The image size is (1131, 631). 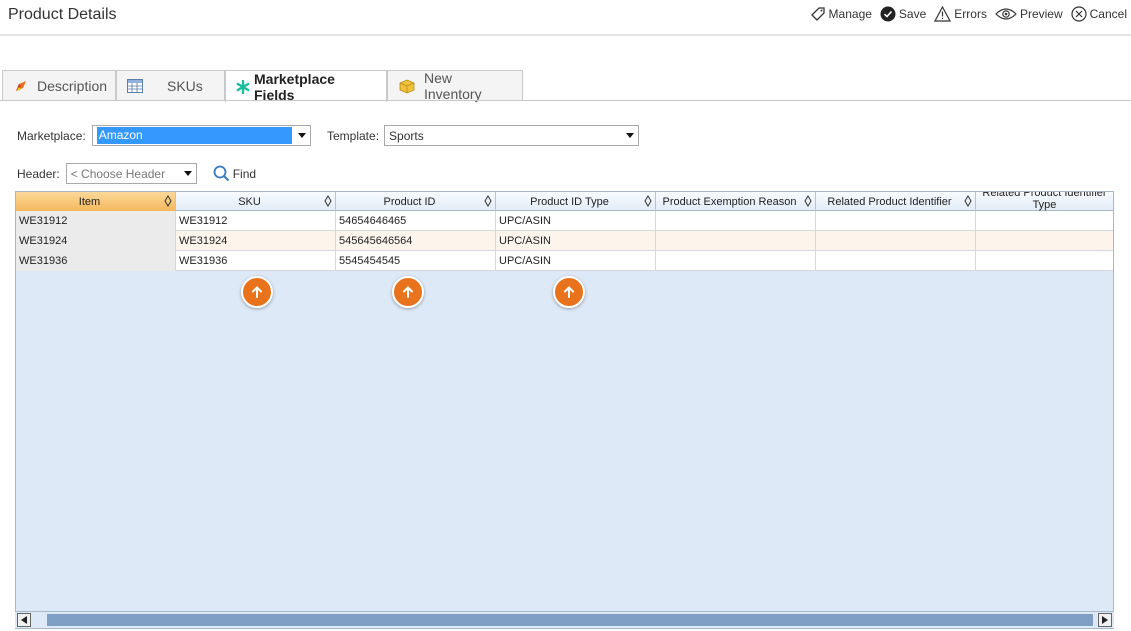 What do you see at coordinates (407, 86) in the screenshot?
I see `inventory-box-icon` at bounding box center [407, 86].